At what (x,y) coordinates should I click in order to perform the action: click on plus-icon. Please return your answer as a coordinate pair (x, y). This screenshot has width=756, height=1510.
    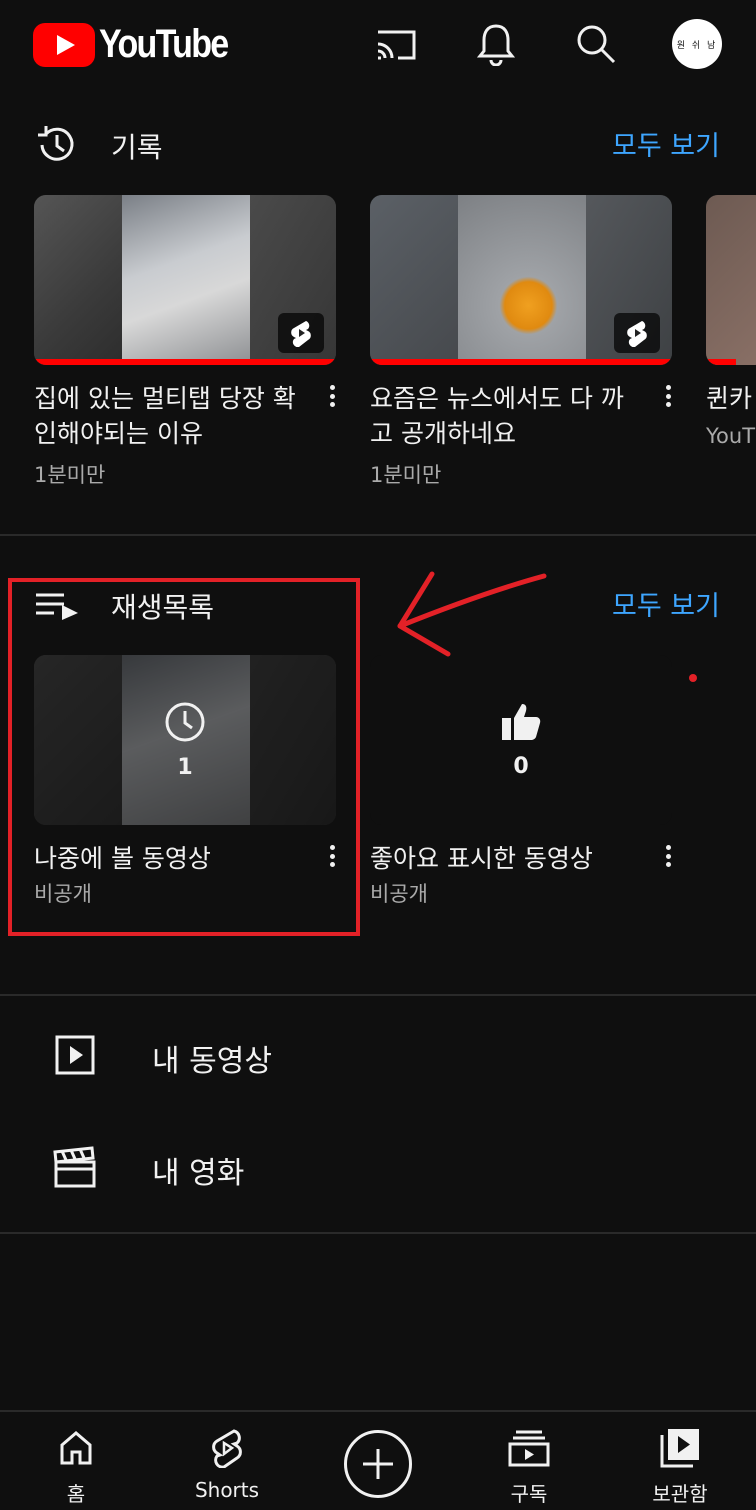
    Looking at the image, I should click on (378, 1464).